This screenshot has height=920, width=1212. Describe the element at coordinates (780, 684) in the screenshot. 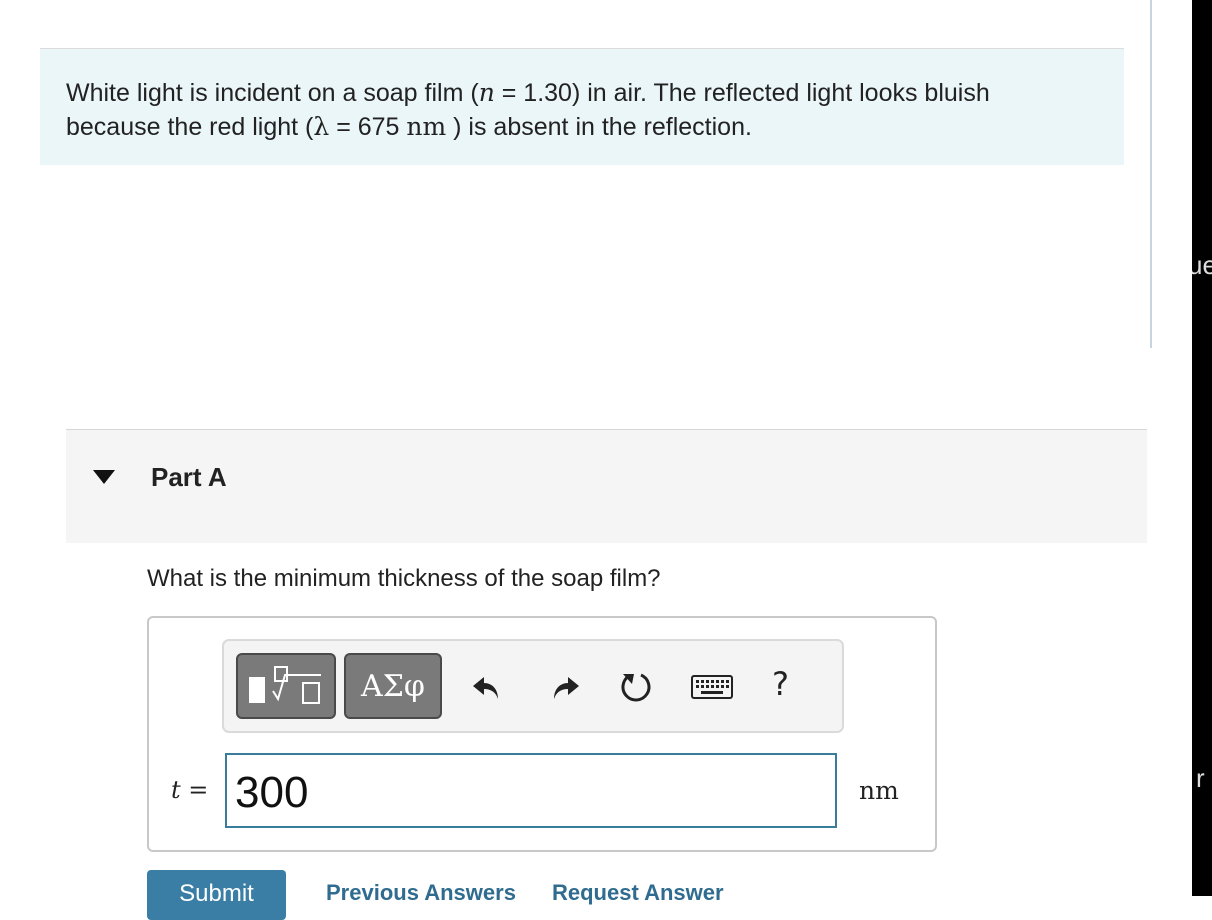

I see `help-button: ?` at that location.